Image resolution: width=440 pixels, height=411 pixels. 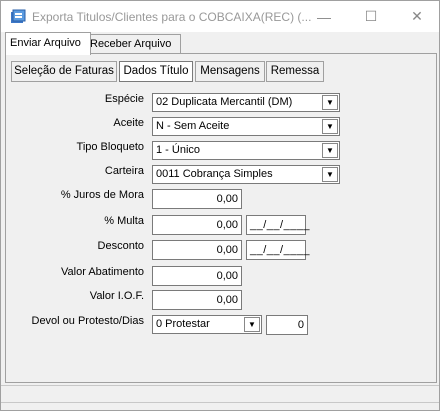 I want to click on maximize-icon: ☐, so click(x=371, y=16).